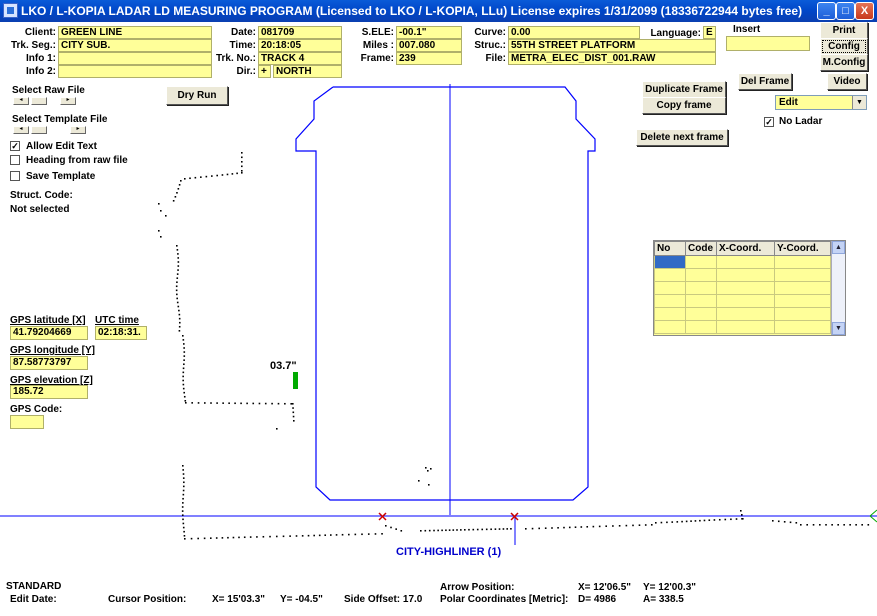 This screenshot has width=877, height=616. I want to click on col-x-coord: X-Coord., so click(745, 248).